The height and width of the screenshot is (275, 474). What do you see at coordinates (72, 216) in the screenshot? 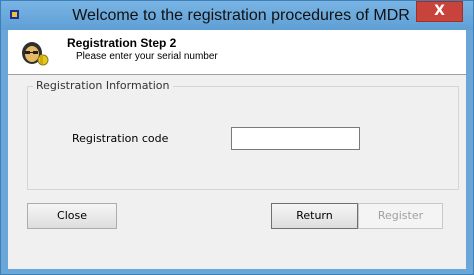
I see `close-button: Close` at bounding box center [72, 216].